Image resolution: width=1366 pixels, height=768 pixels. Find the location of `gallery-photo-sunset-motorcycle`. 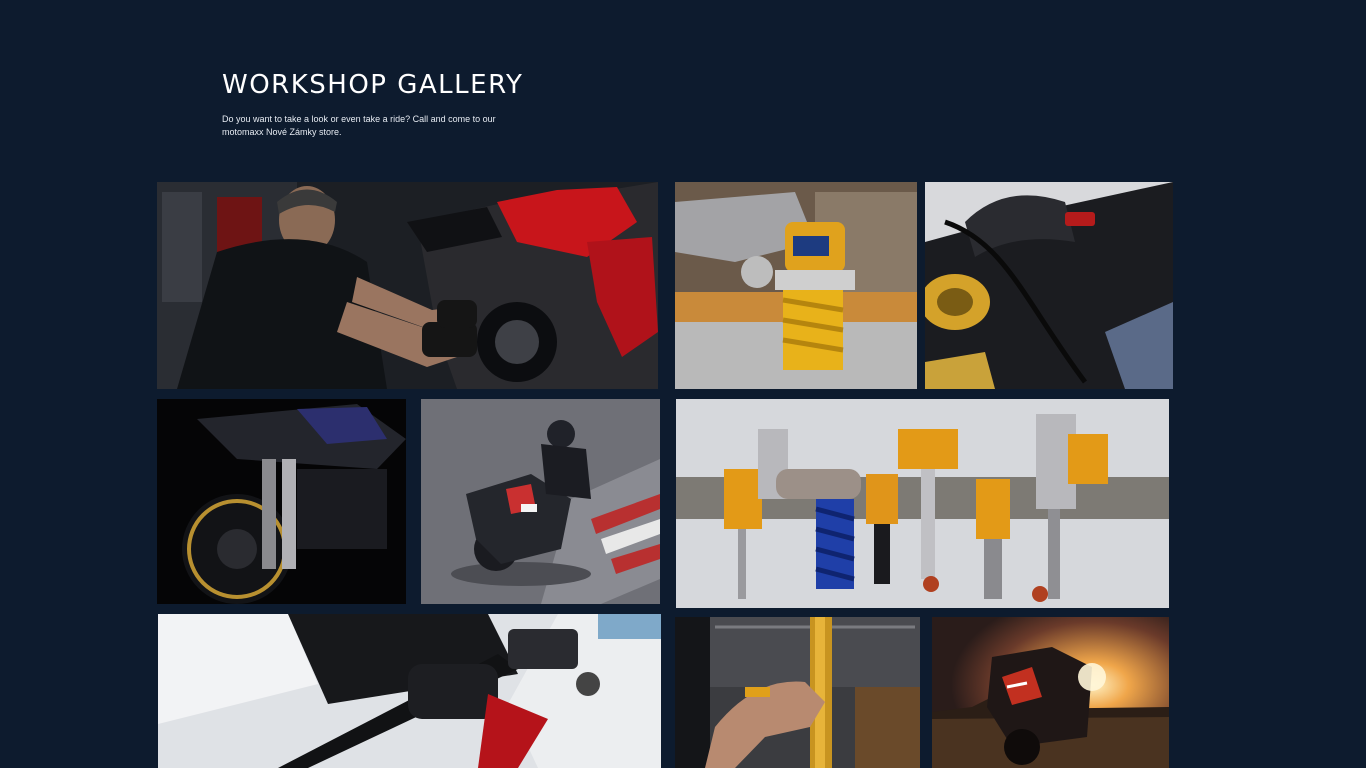

gallery-photo-sunset-motorcycle is located at coordinates (1050, 692).